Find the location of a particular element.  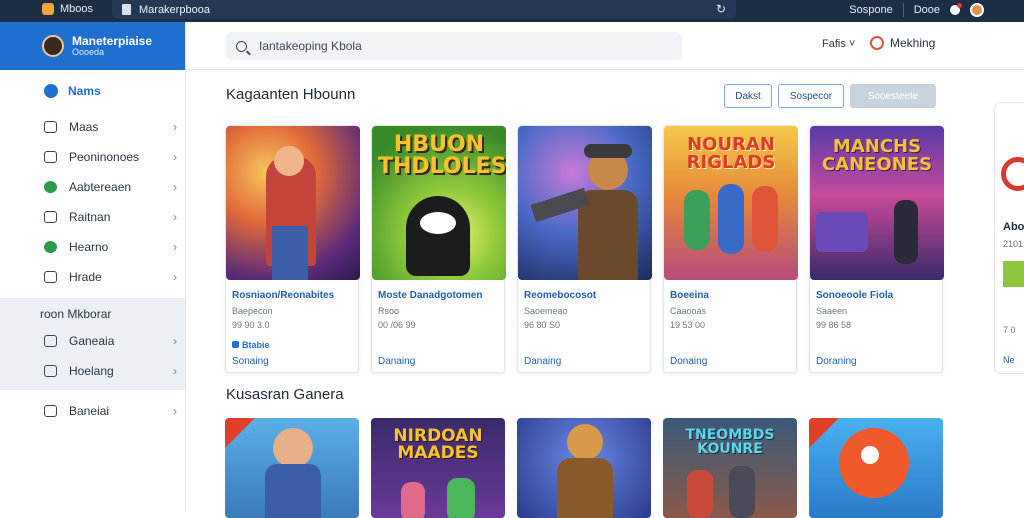

section-actions: Dakst Sospecor Sooesteete is located at coordinates (830, 96).